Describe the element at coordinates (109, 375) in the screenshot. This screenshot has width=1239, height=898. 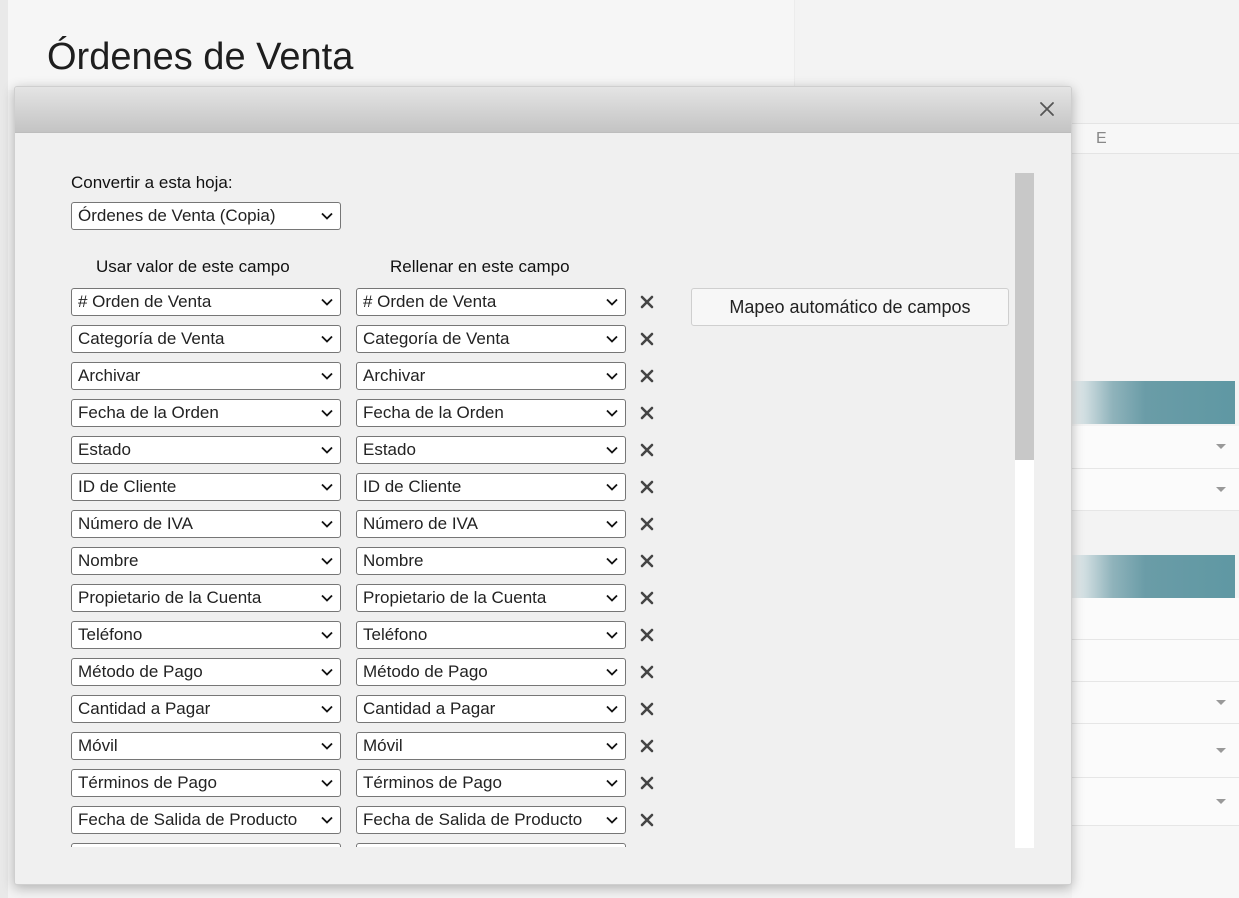
I see `source-field-value: Archivar` at that location.